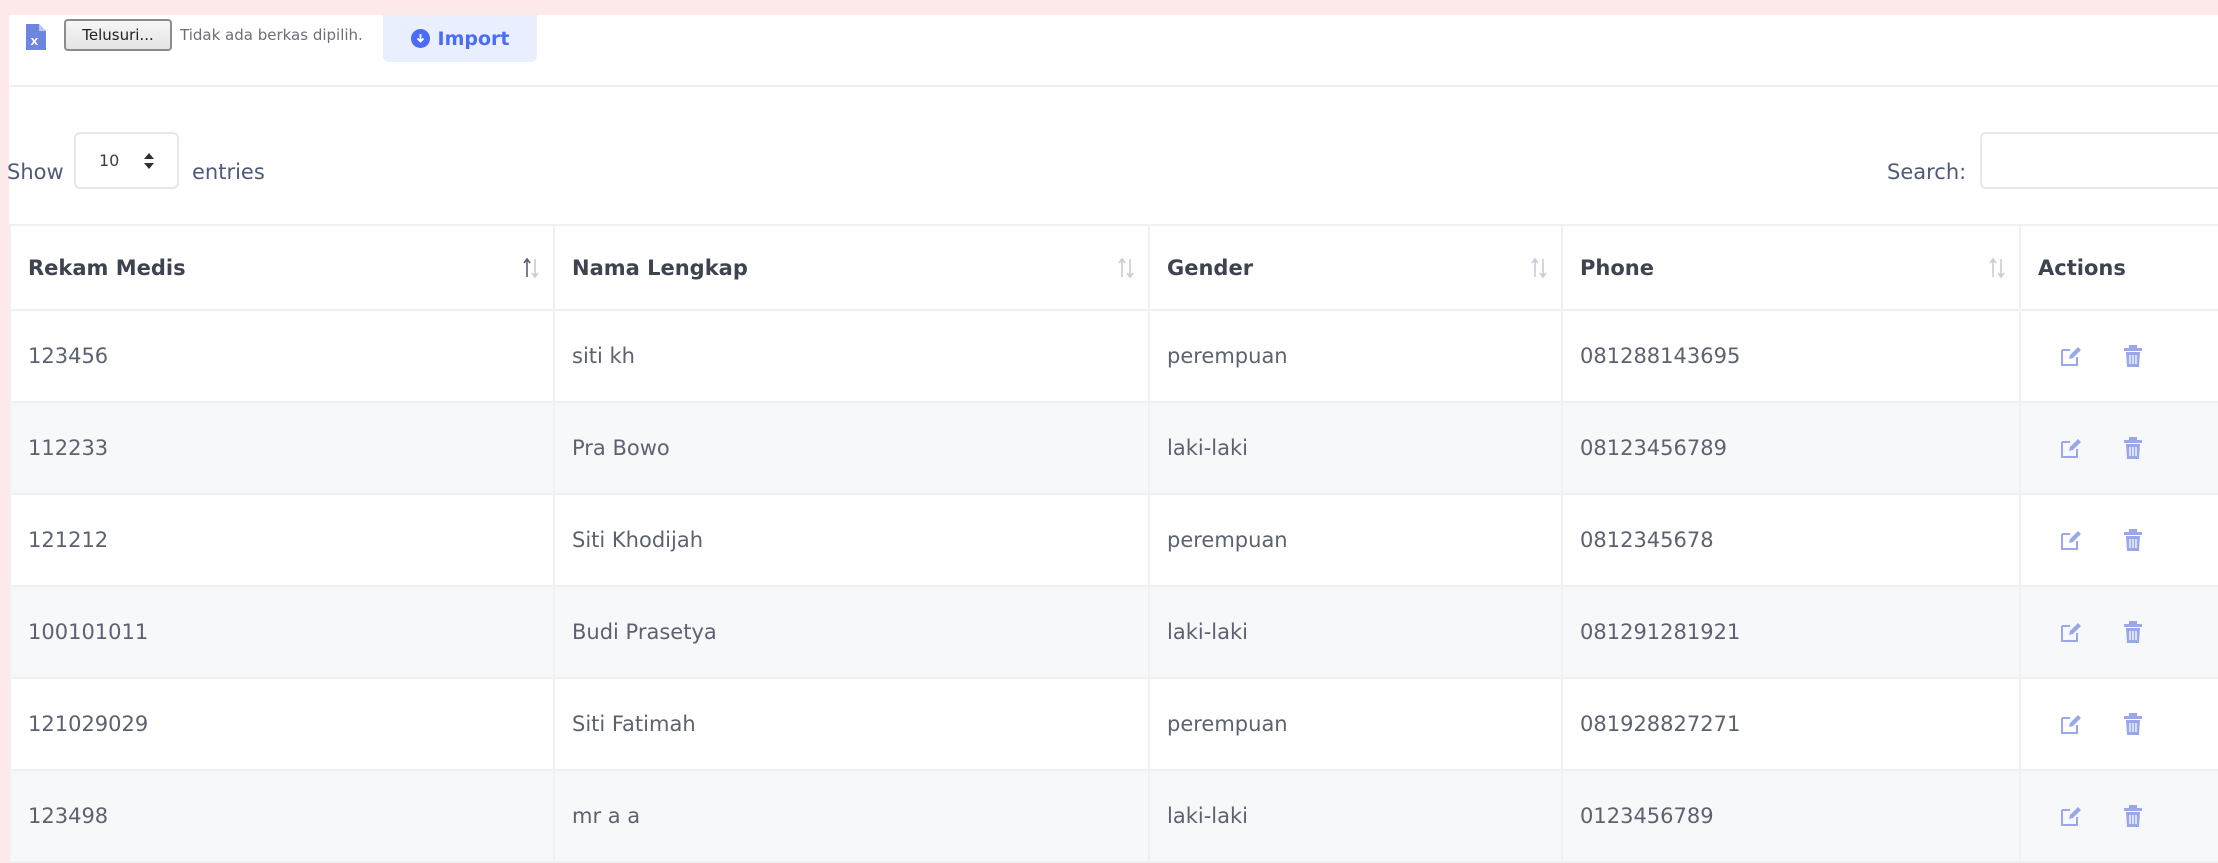 The image size is (2218, 863). What do you see at coordinates (282, 267) in the screenshot?
I see `header-rekam-medis: Rekam Medis` at bounding box center [282, 267].